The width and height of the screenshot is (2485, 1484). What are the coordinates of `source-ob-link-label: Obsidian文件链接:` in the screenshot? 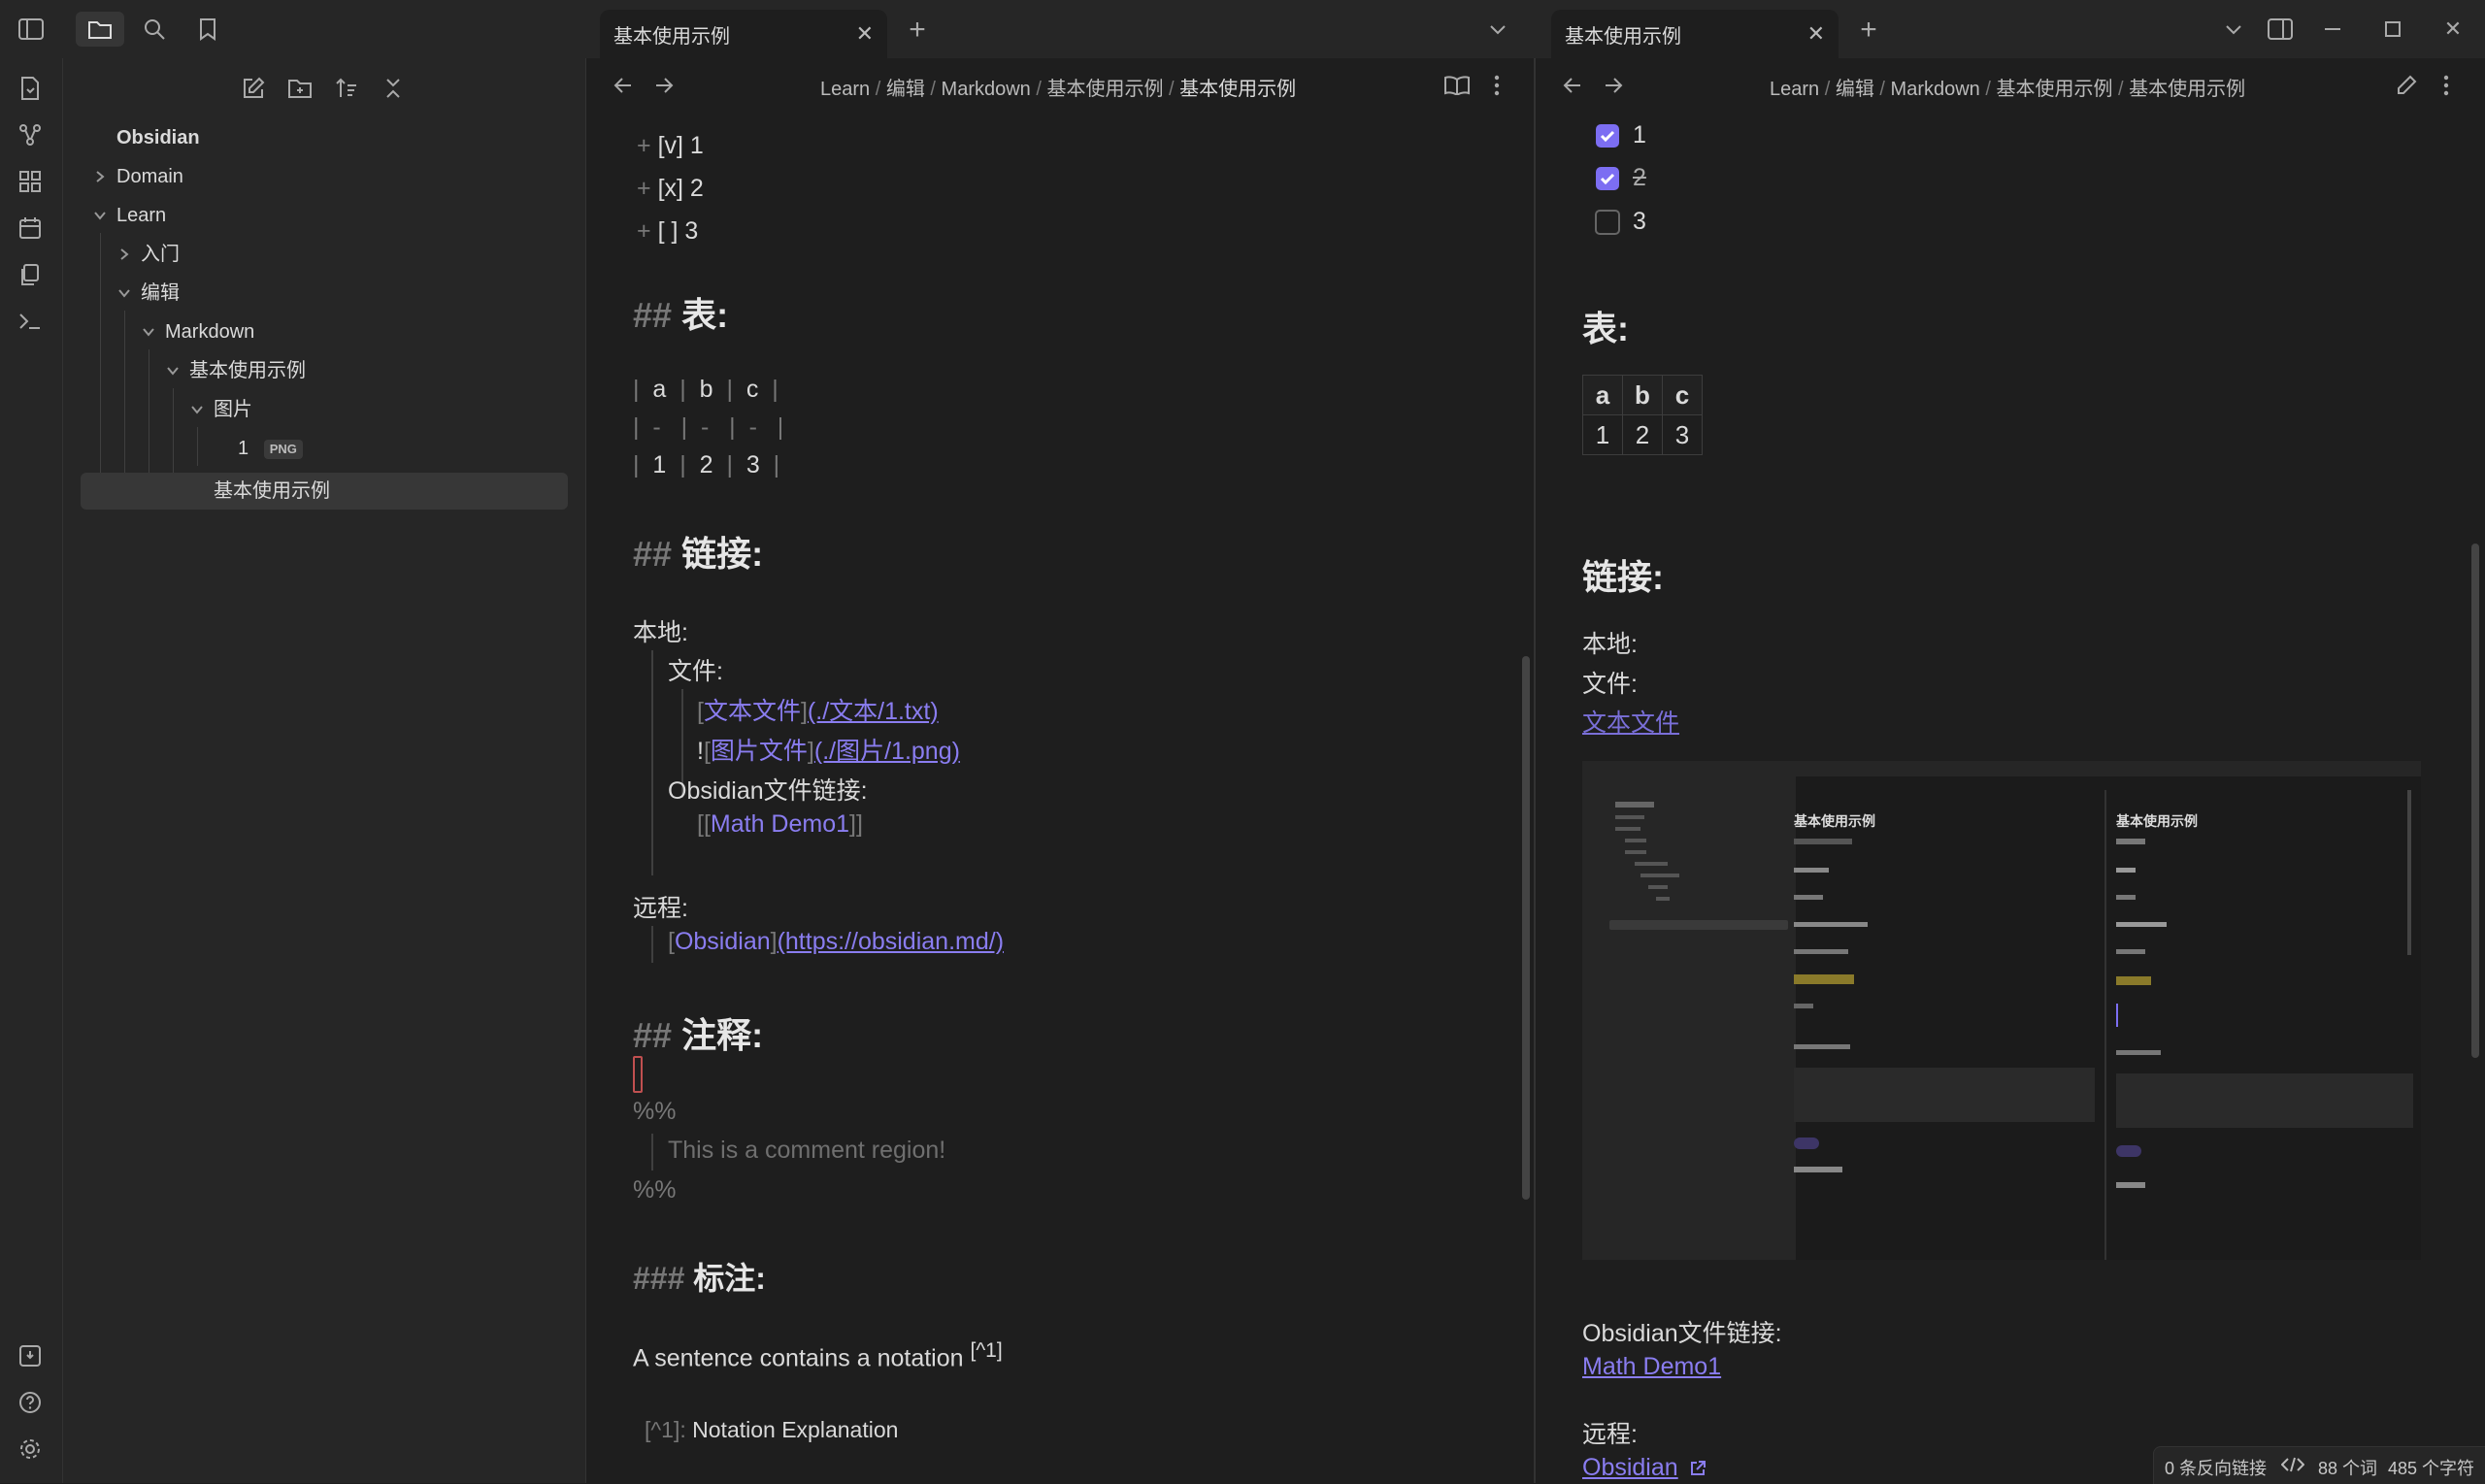 It's located at (768, 789).